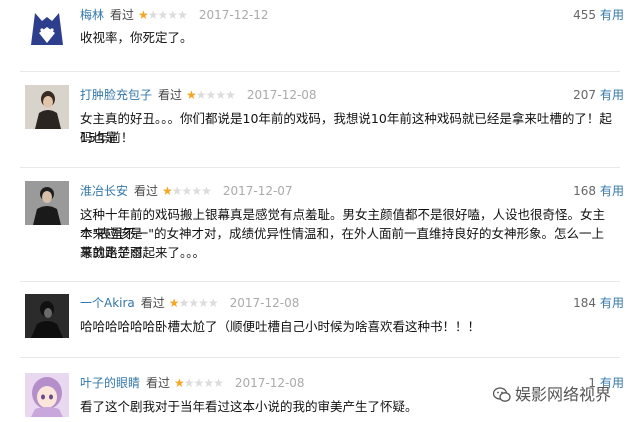  I want to click on comment-meta: 一个Akira 看过 ★★★★★ 2017-12-08, so click(189, 303).